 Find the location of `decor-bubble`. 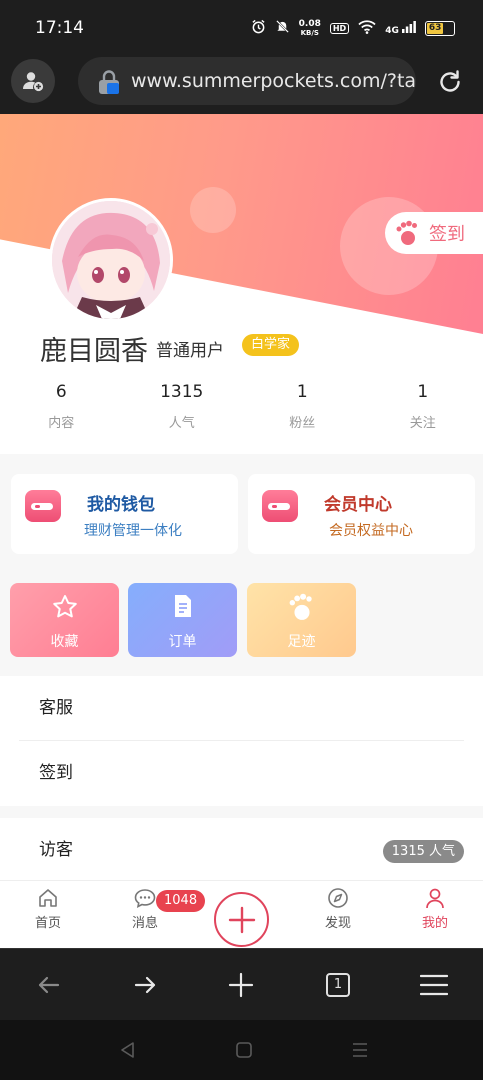

decor-bubble is located at coordinates (213, 210).